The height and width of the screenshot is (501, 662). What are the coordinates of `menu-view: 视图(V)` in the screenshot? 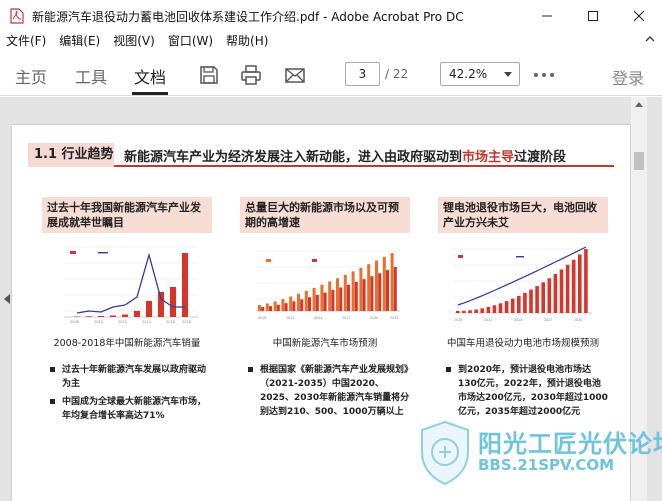 It's located at (134, 40).